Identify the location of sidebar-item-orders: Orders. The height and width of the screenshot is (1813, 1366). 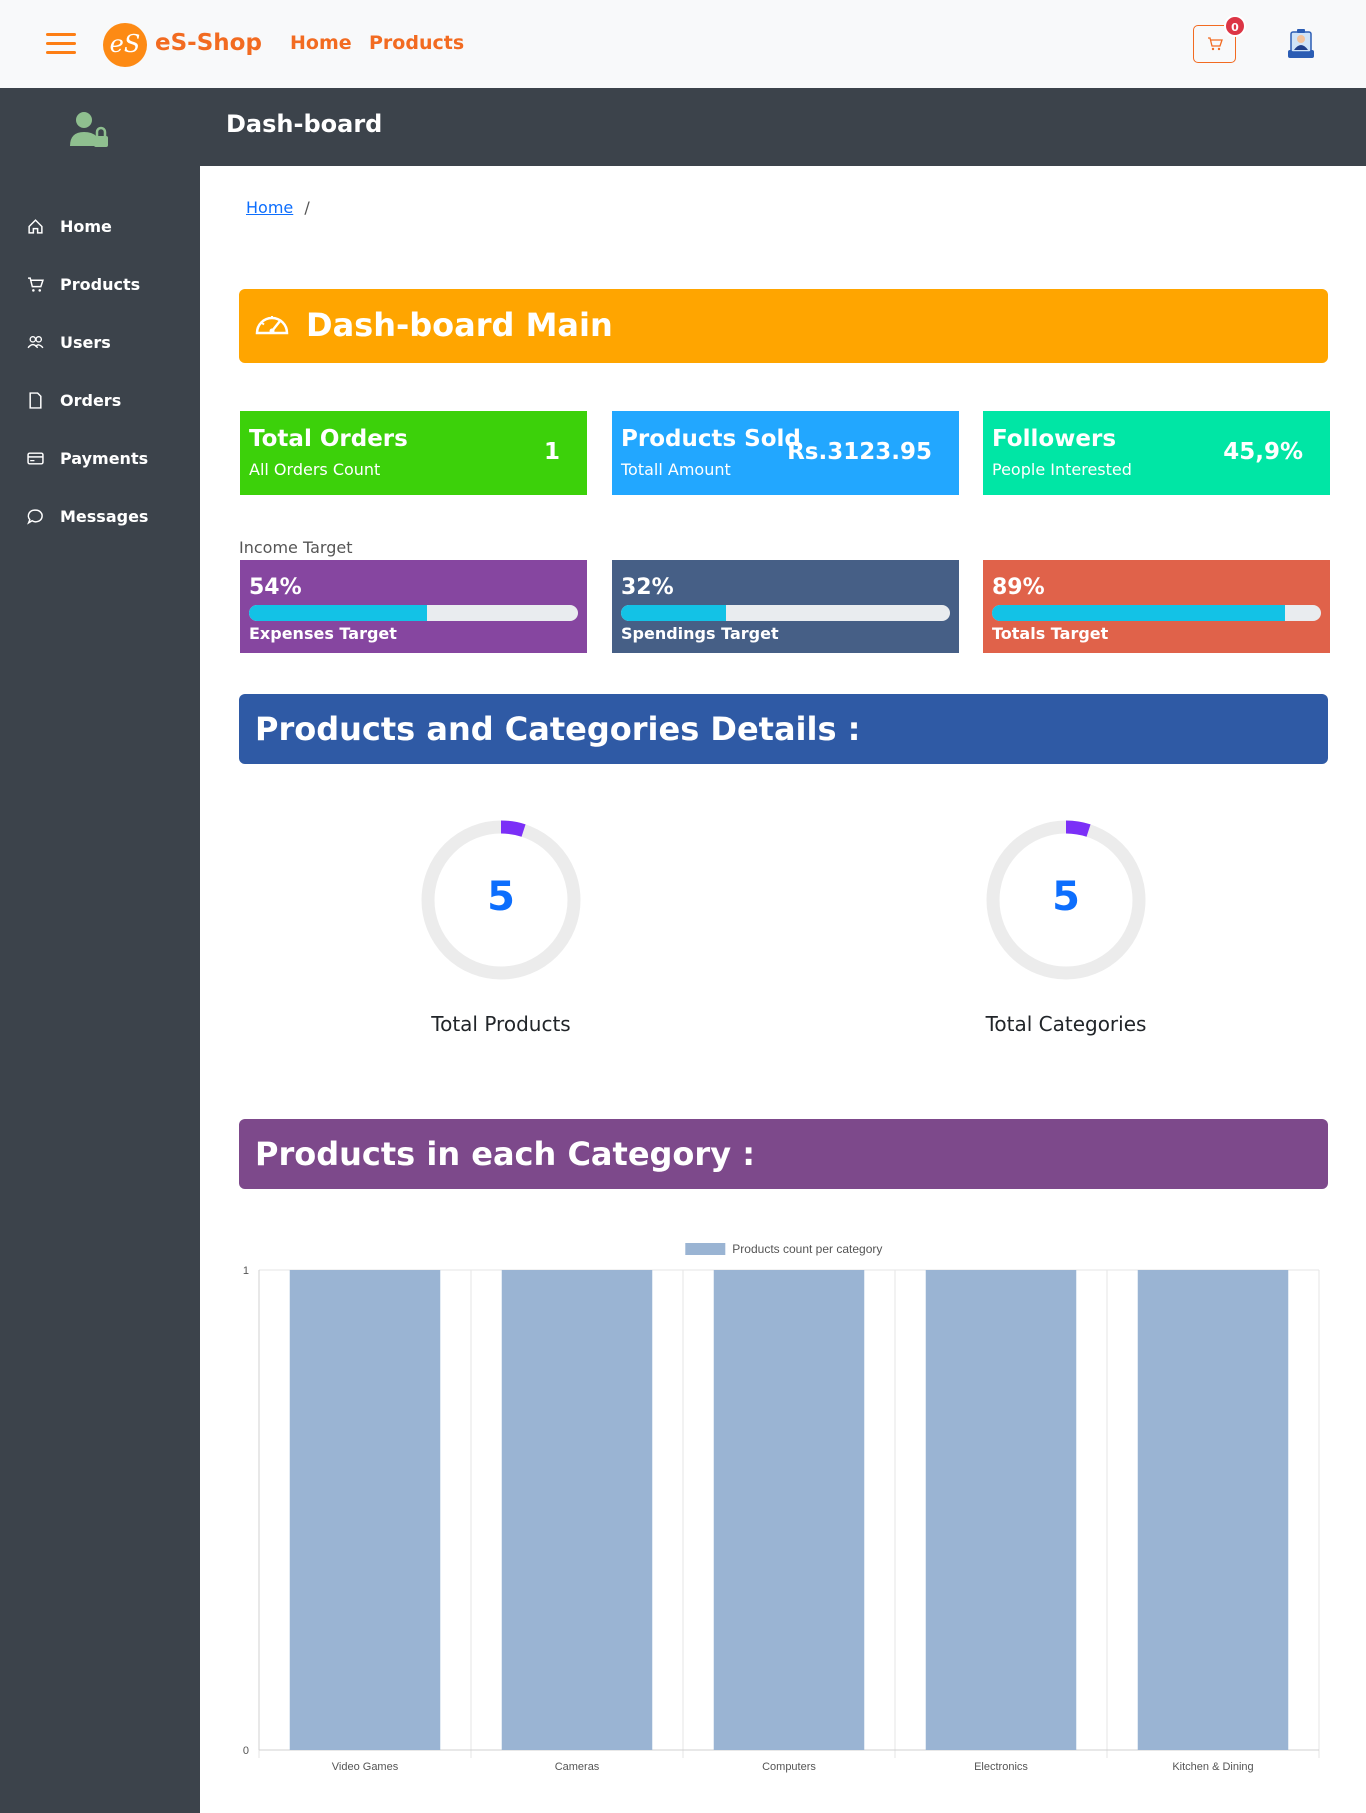
(74, 400).